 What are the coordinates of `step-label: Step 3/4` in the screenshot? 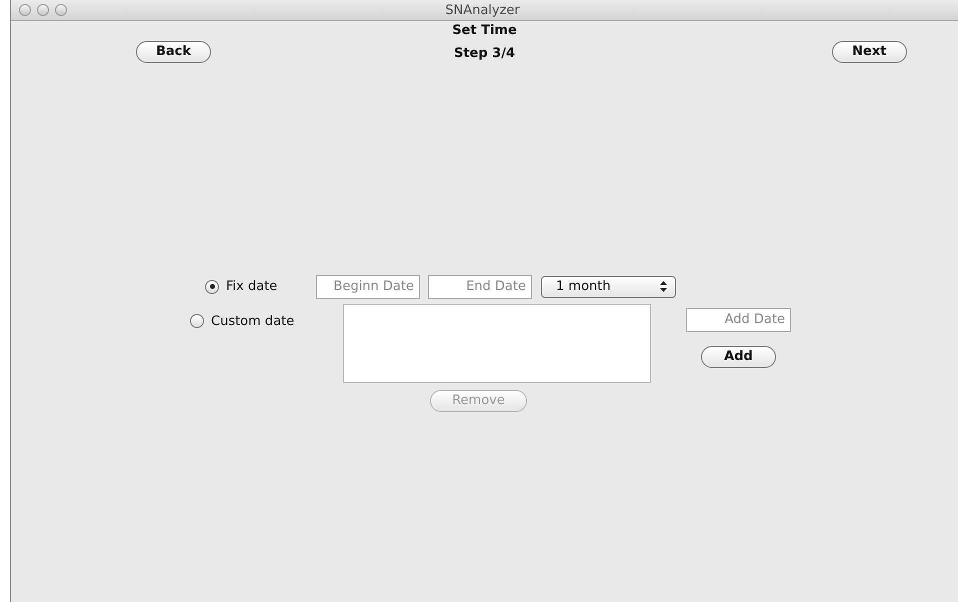 It's located at (485, 53).